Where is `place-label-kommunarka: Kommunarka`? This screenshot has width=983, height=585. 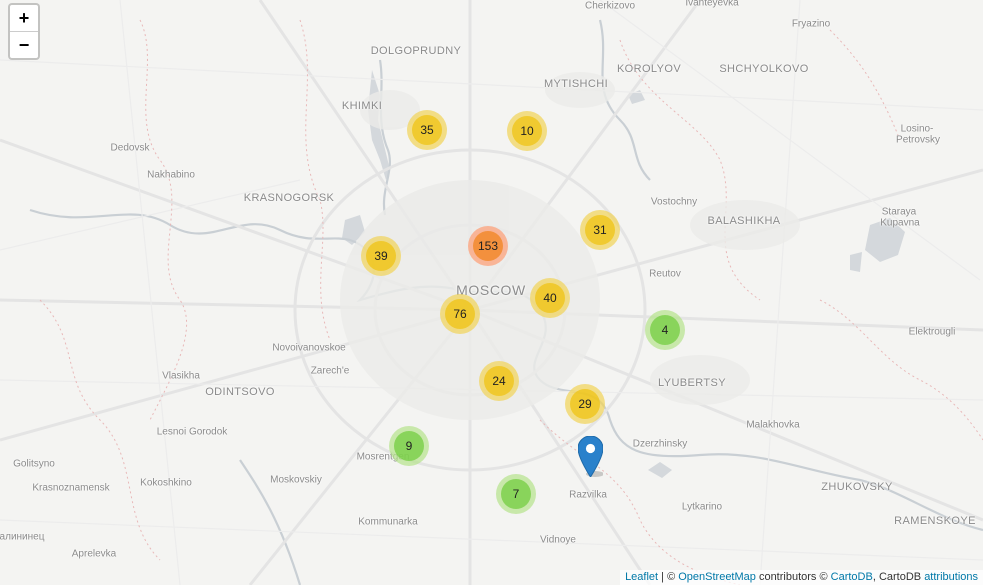
place-label-kommunarka: Kommunarka is located at coordinates (388, 522).